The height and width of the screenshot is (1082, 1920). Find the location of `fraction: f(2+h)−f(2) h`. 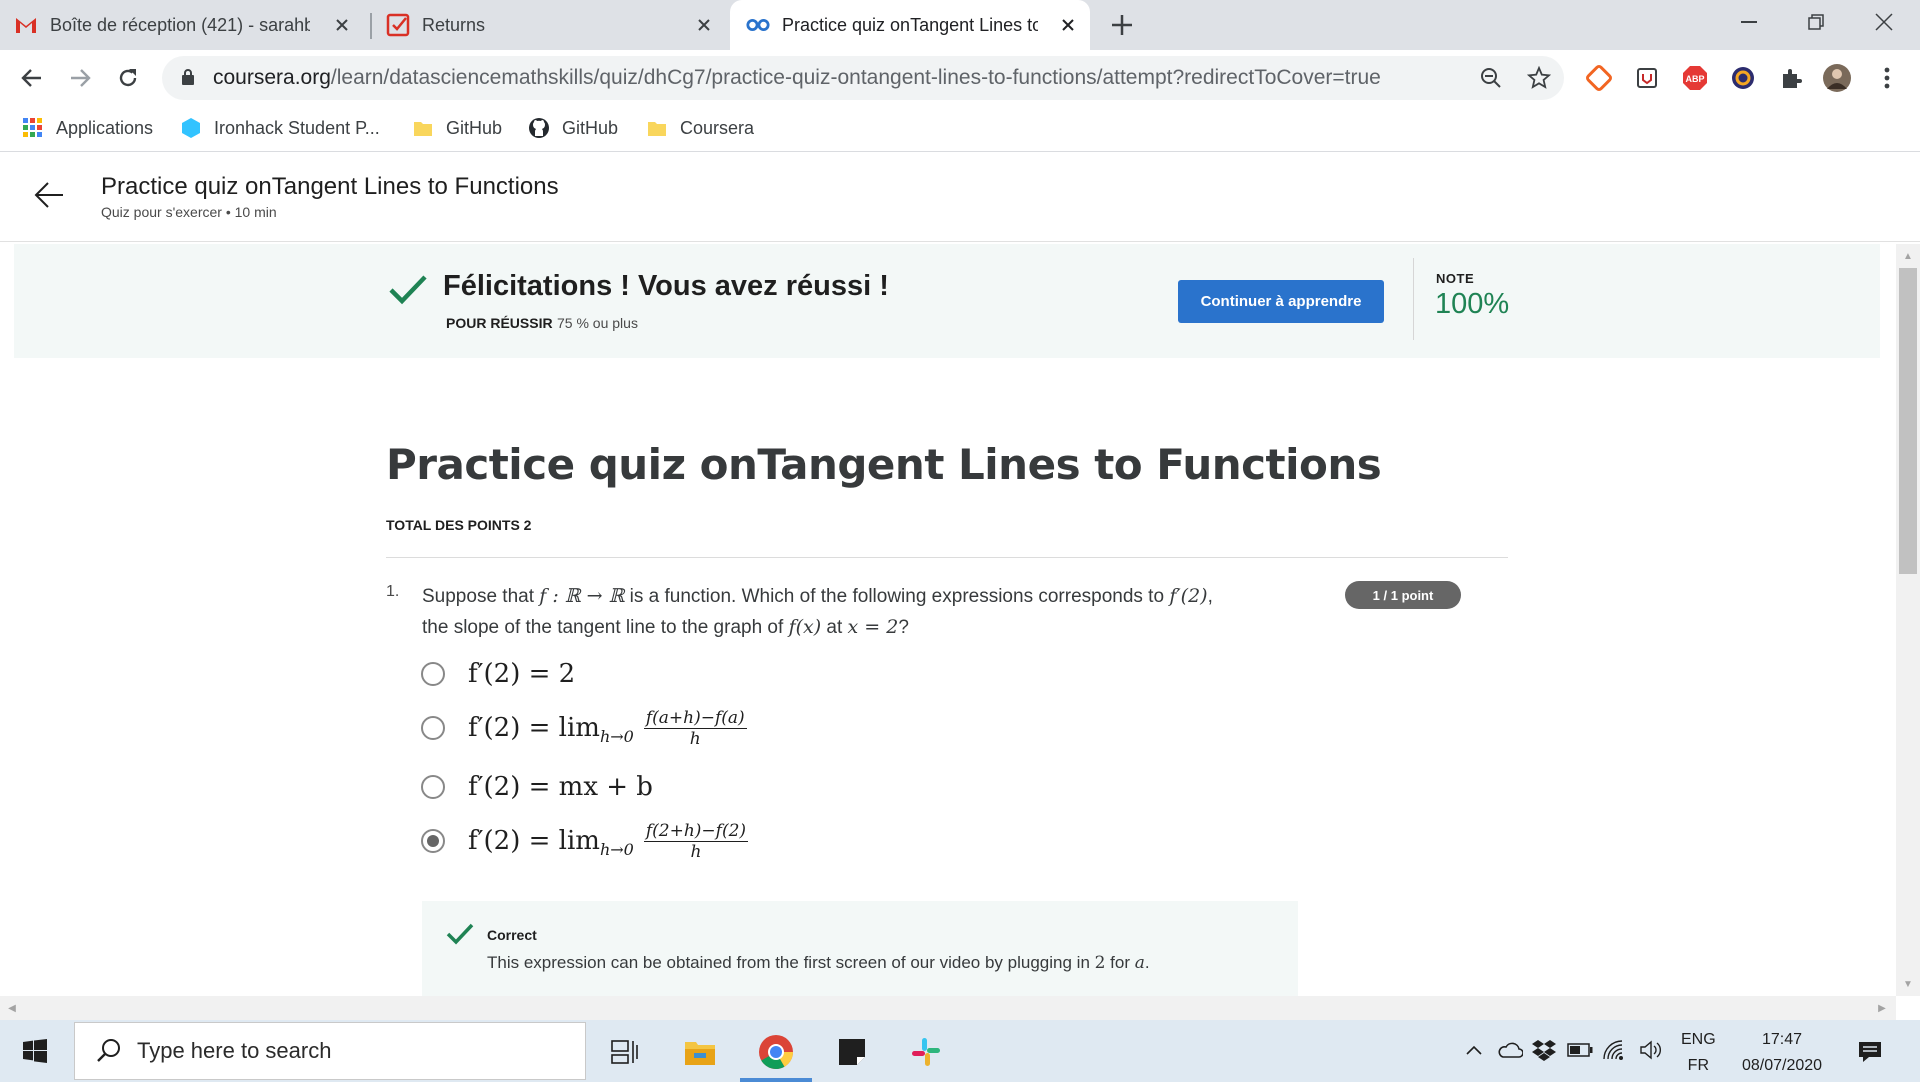

fraction: f(2+h)−f(2) h is located at coordinates (696, 841).